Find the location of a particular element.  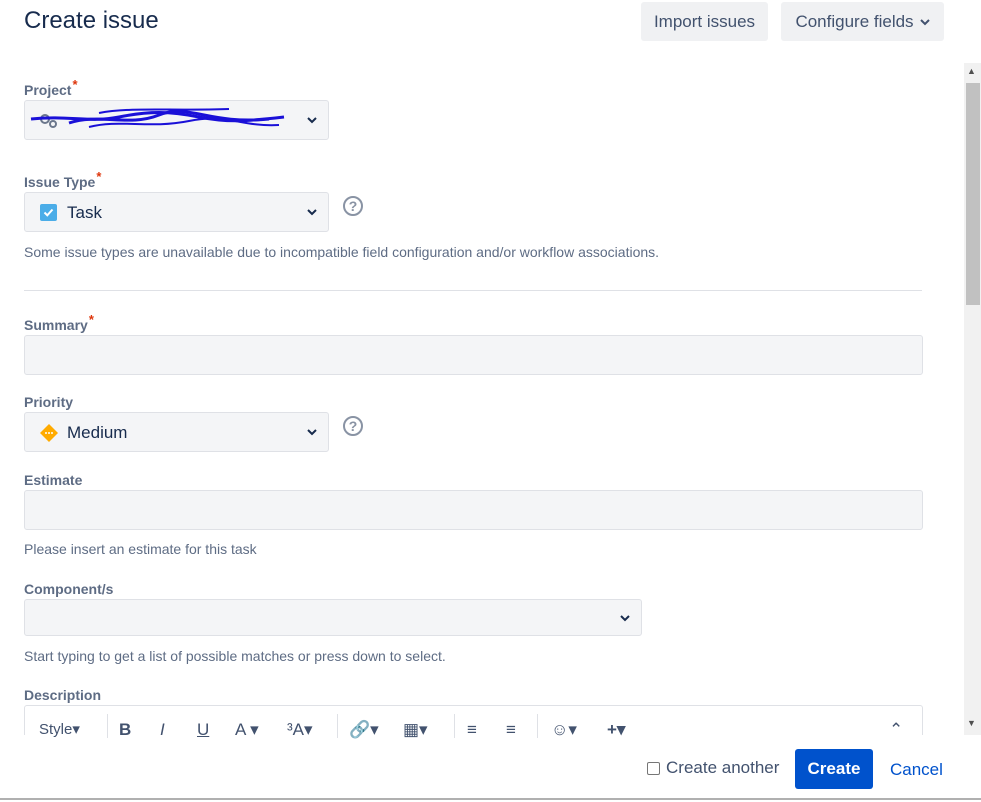

create-button-label: Create is located at coordinates (834, 768).